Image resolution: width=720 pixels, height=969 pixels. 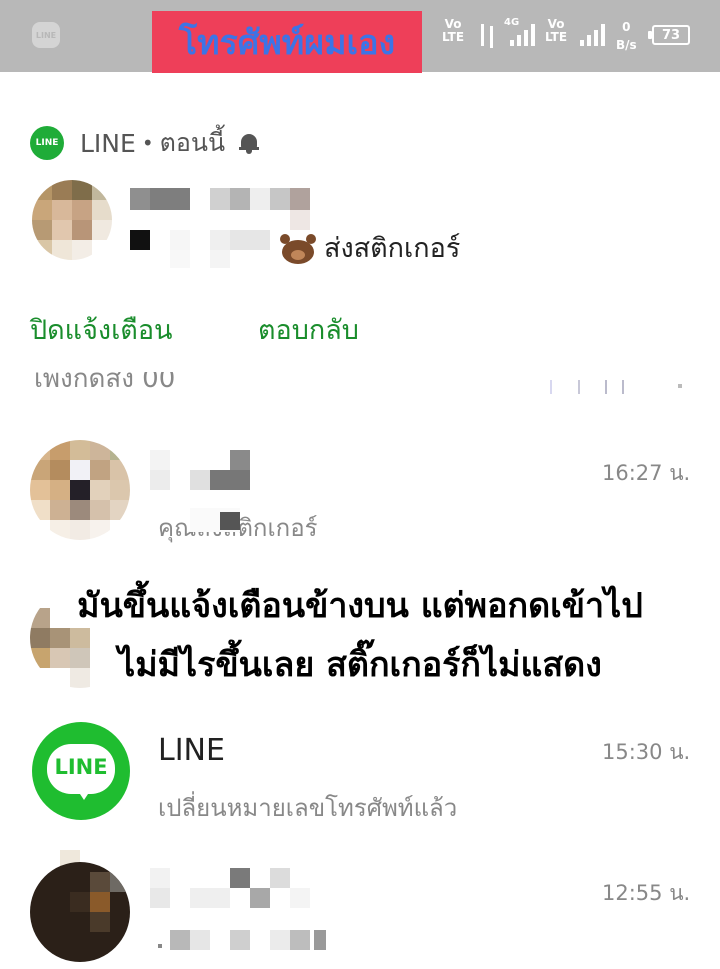 What do you see at coordinates (84, 794) in the screenshot?
I see `line-bubble-tail` at bounding box center [84, 794].